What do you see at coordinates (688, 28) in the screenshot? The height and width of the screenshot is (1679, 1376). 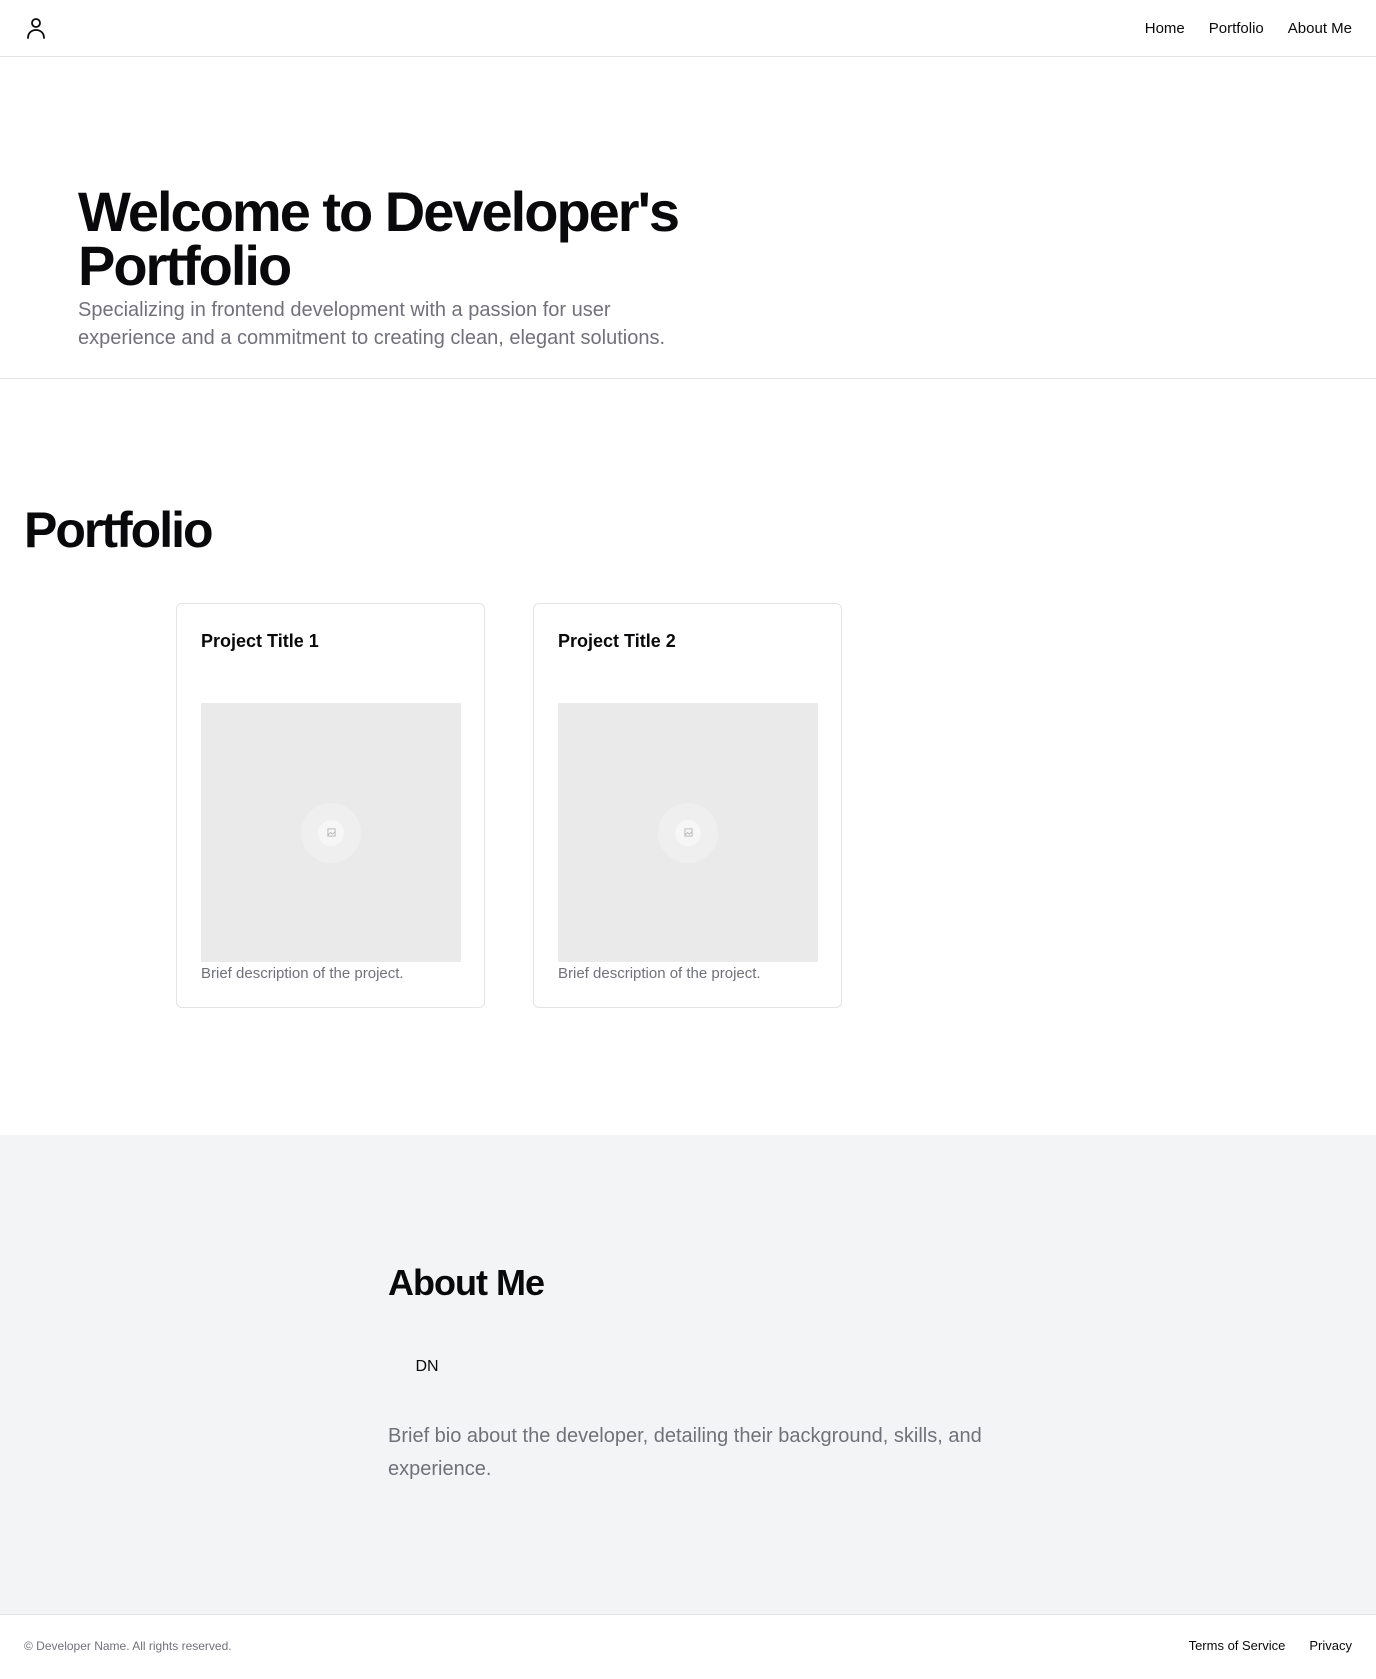 I see `site-header: Home Portfolio About Me` at bounding box center [688, 28].